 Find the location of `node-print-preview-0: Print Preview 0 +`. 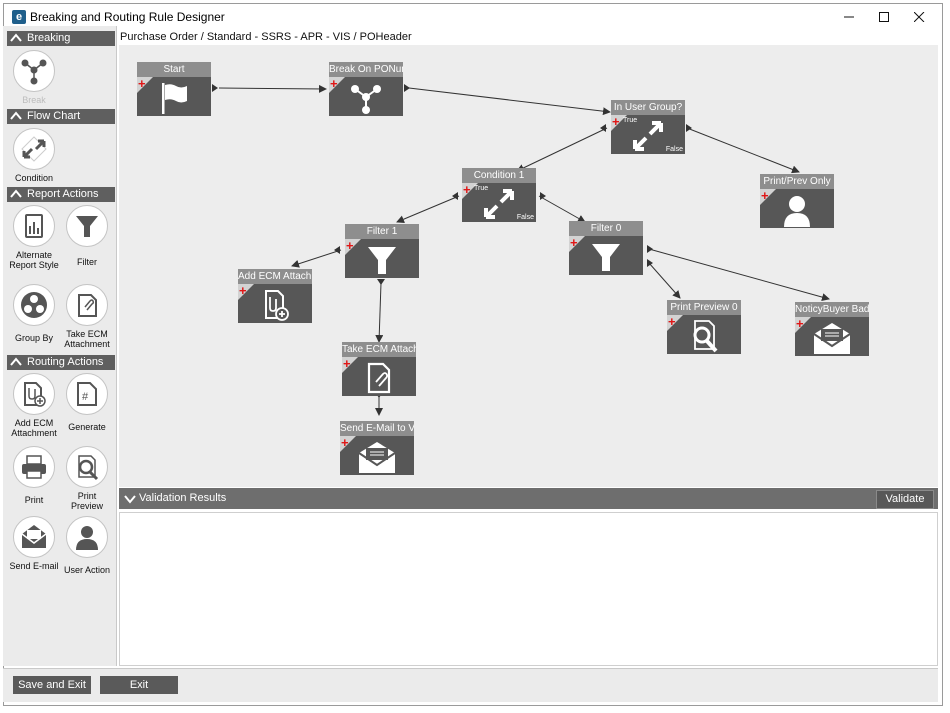

node-print-preview-0: Print Preview 0 + is located at coordinates (704, 327).